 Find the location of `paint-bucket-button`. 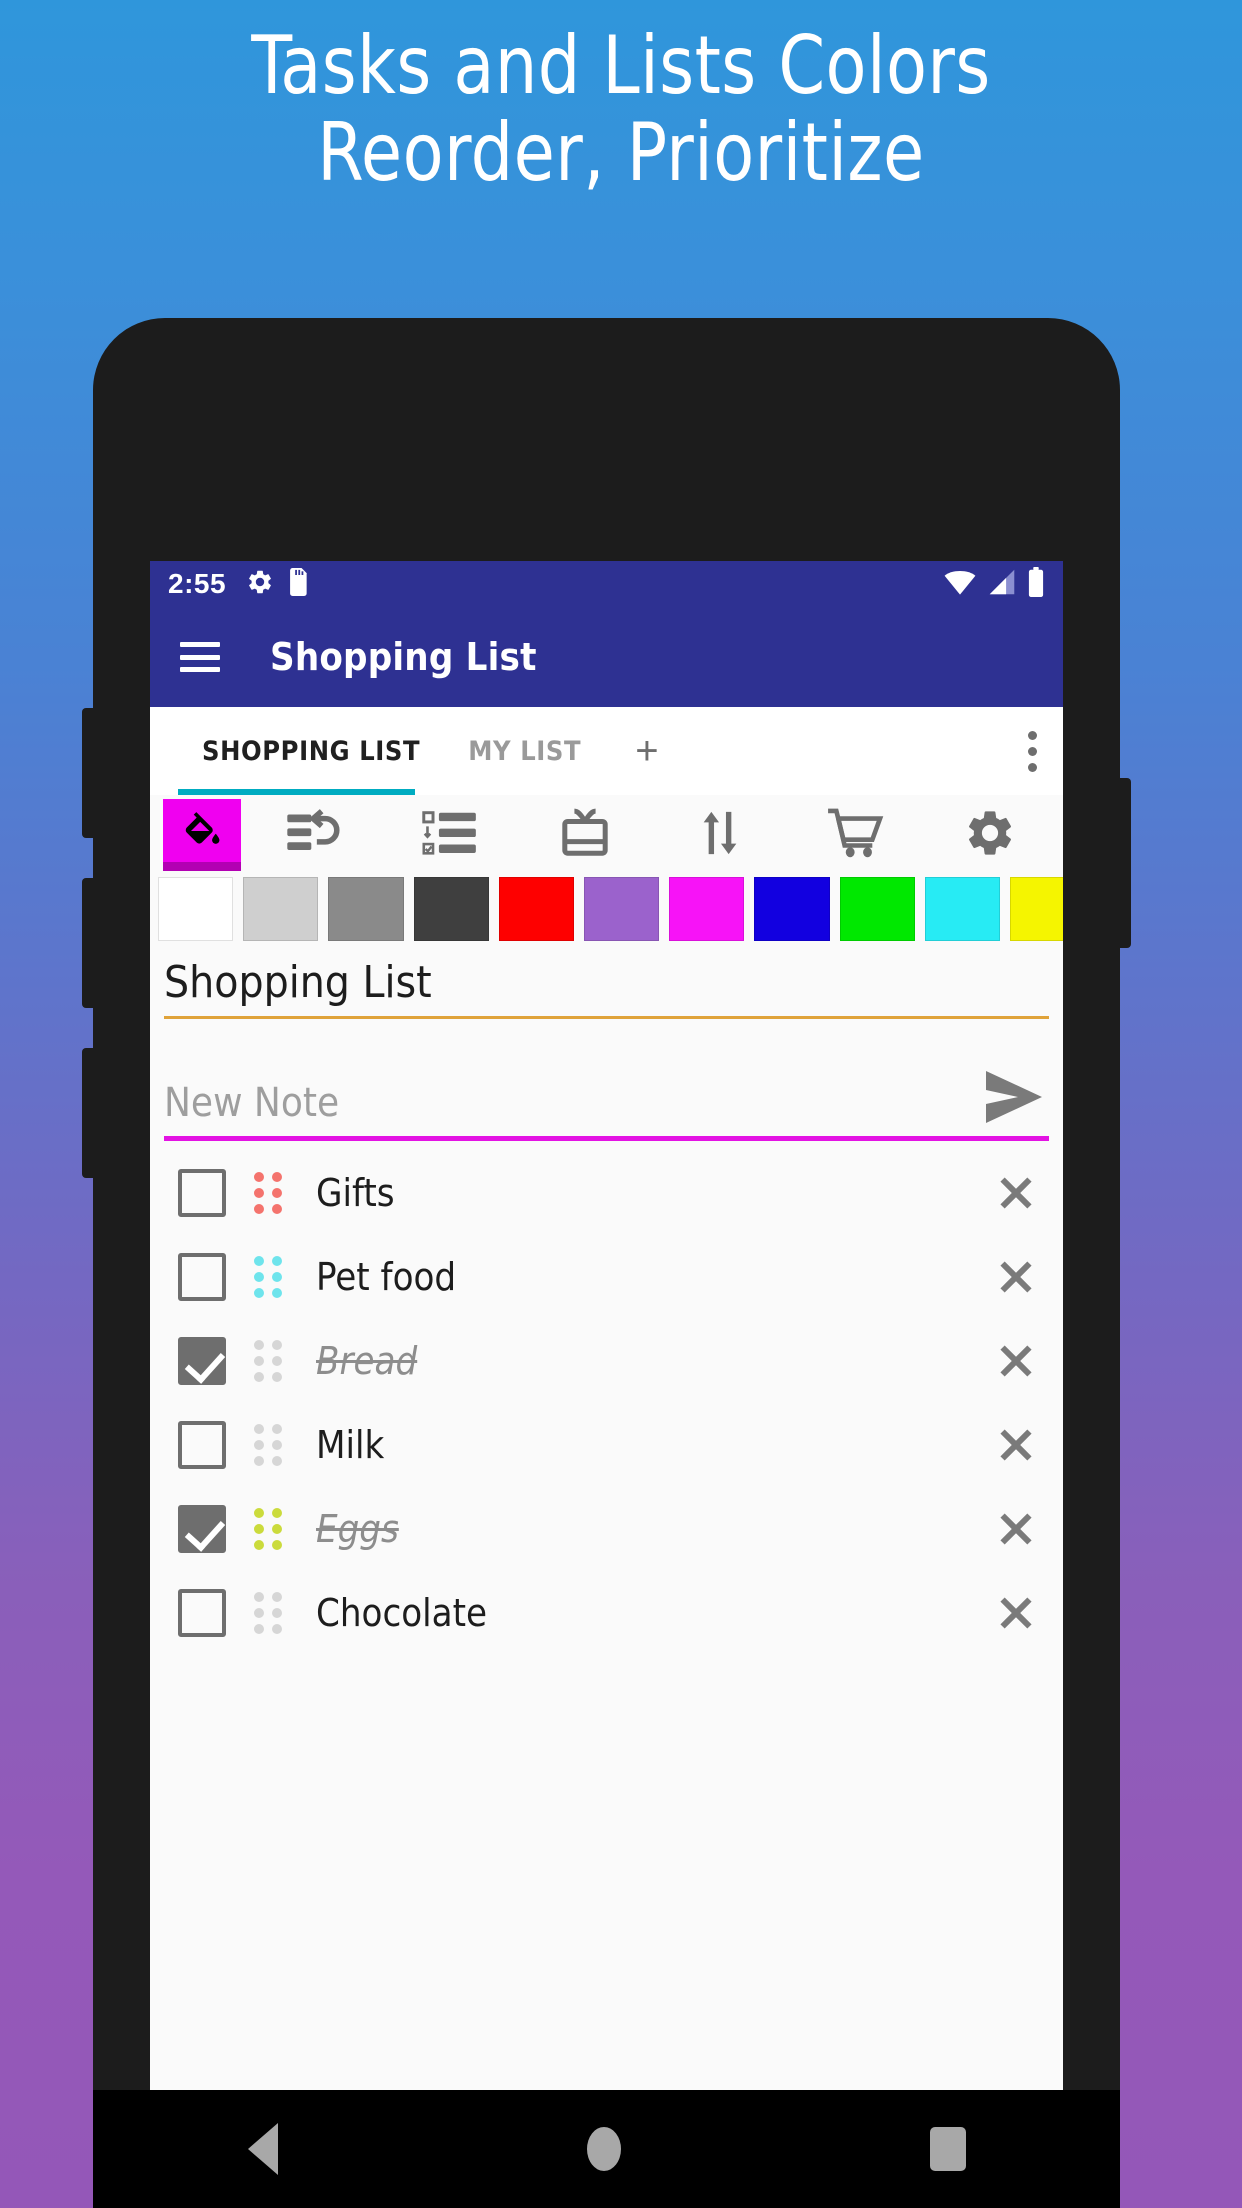

paint-bucket-button is located at coordinates (202, 835).